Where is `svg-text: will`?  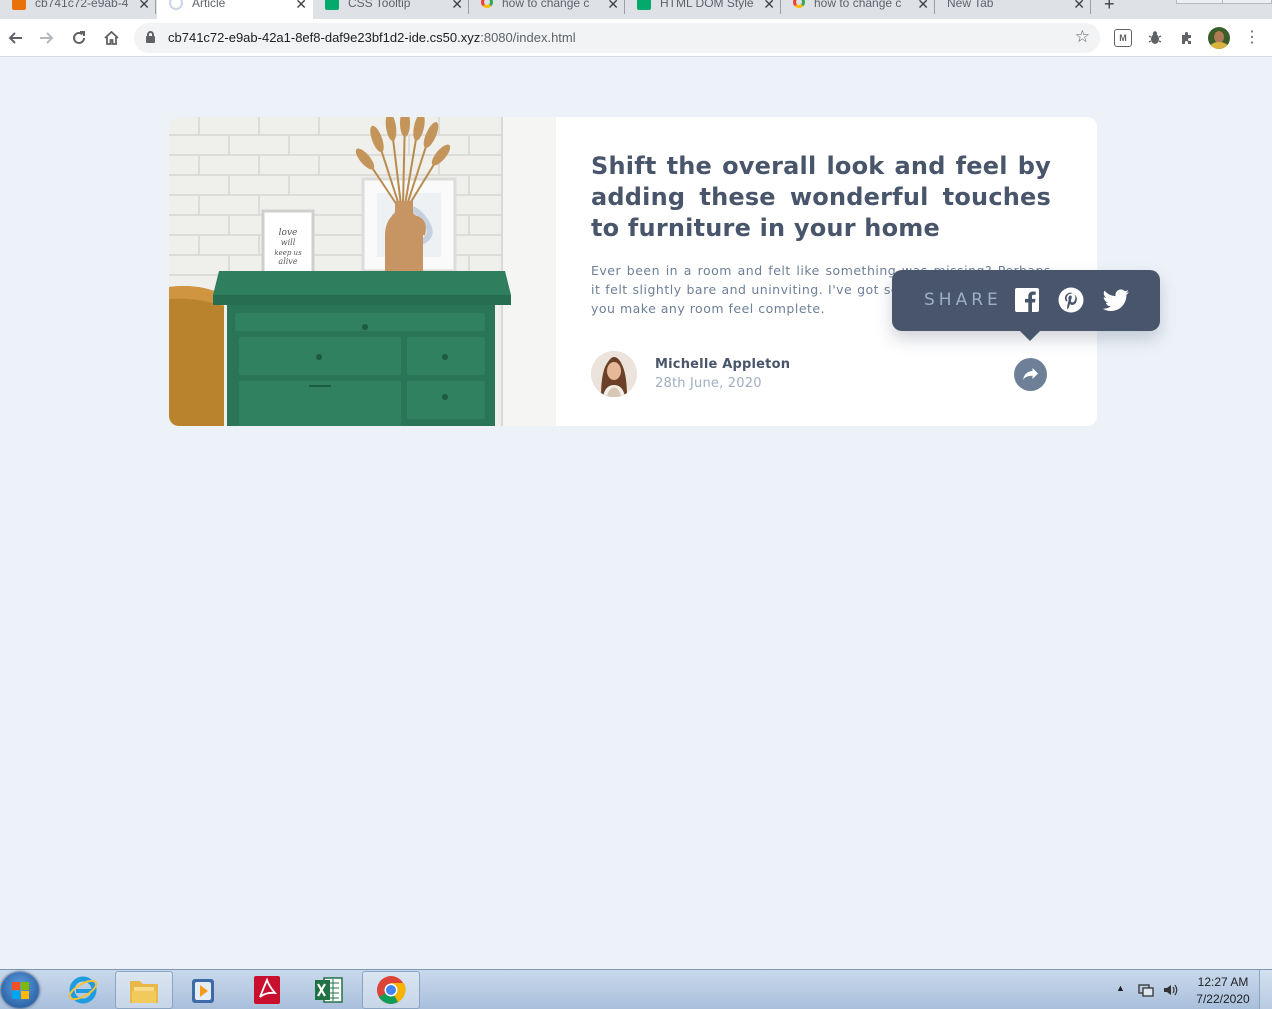
svg-text: will is located at coordinates (288, 242).